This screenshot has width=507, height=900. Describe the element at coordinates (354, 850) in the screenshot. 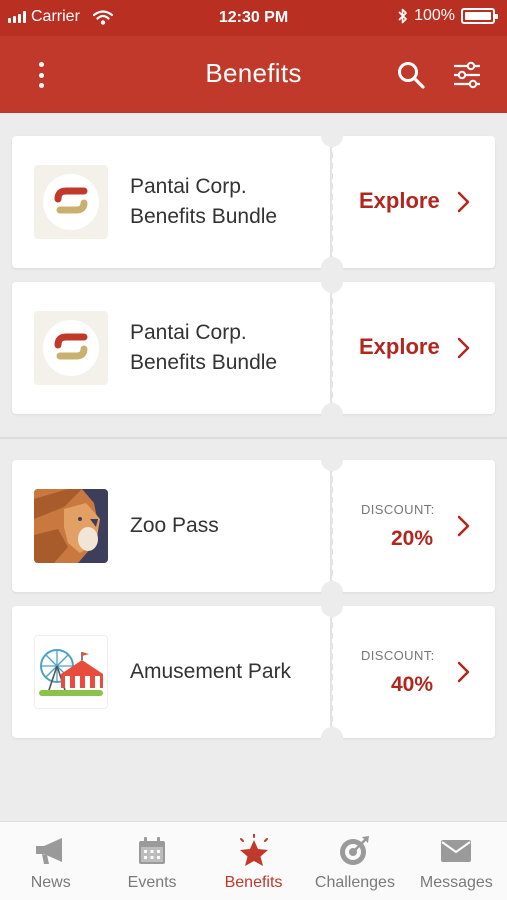

I see `target-icon` at that location.